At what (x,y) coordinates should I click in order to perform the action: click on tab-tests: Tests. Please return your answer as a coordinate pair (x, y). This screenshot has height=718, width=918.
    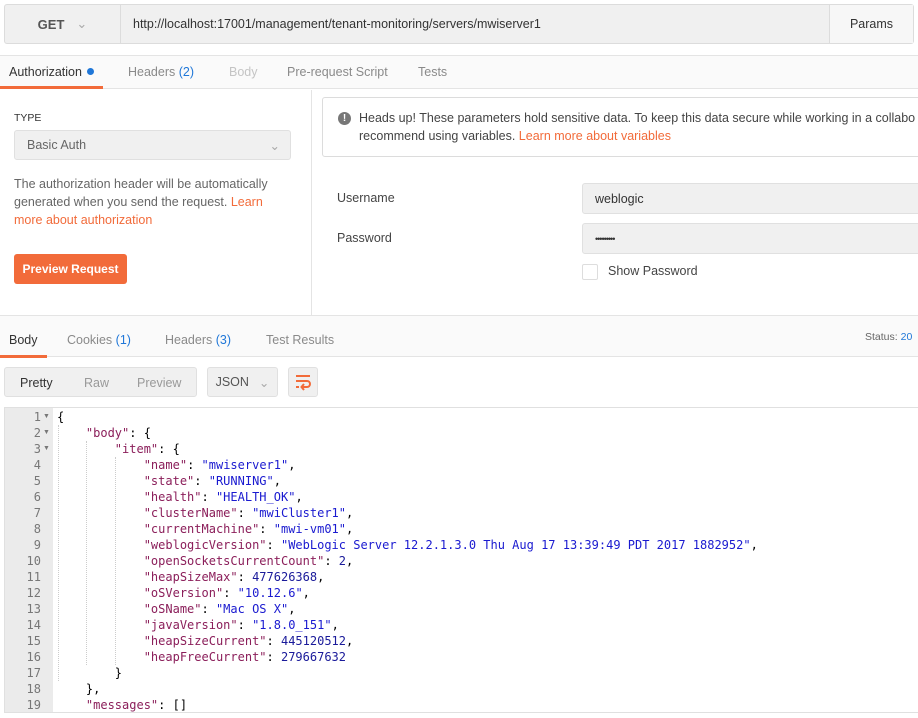
    Looking at the image, I should click on (432, 72).